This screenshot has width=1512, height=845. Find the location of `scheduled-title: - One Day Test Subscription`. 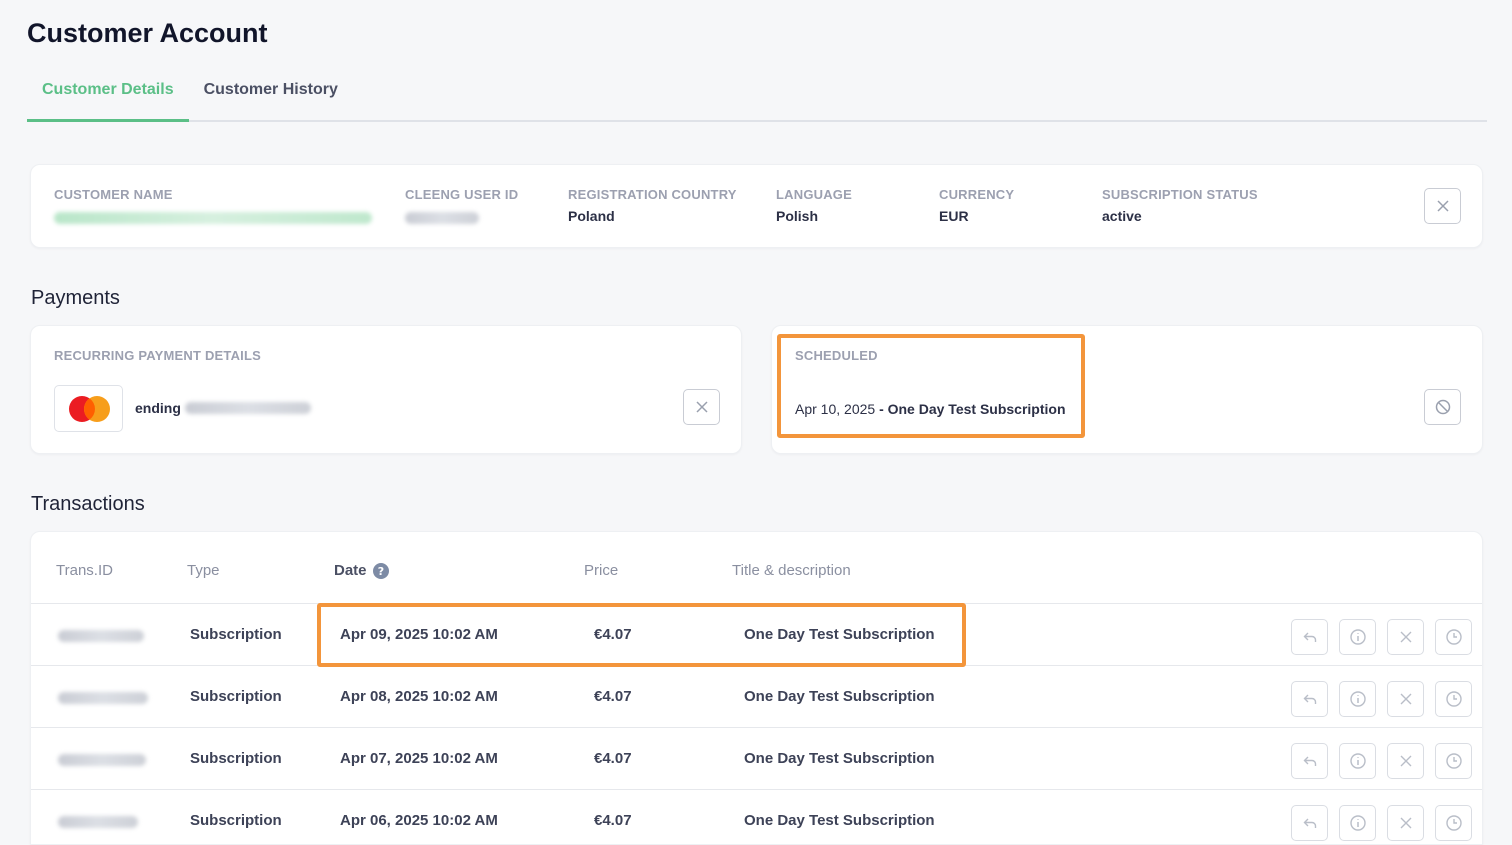

scheduled-title: - One Day Test Subscription is located at coordinates (972, 409).